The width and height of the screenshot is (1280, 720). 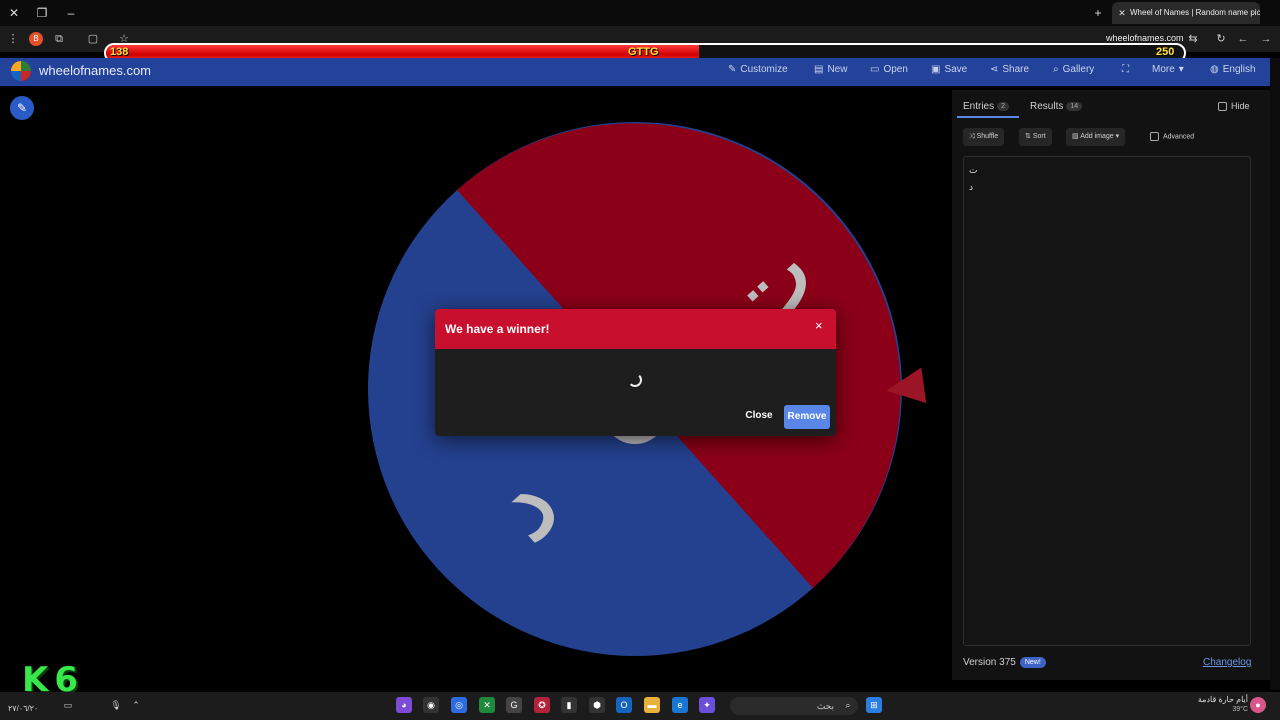 What do you see at coordinates (542, 705) in the screenshot?
I see `game-launcher-icon: ✪` at bounding box center [542, 705].